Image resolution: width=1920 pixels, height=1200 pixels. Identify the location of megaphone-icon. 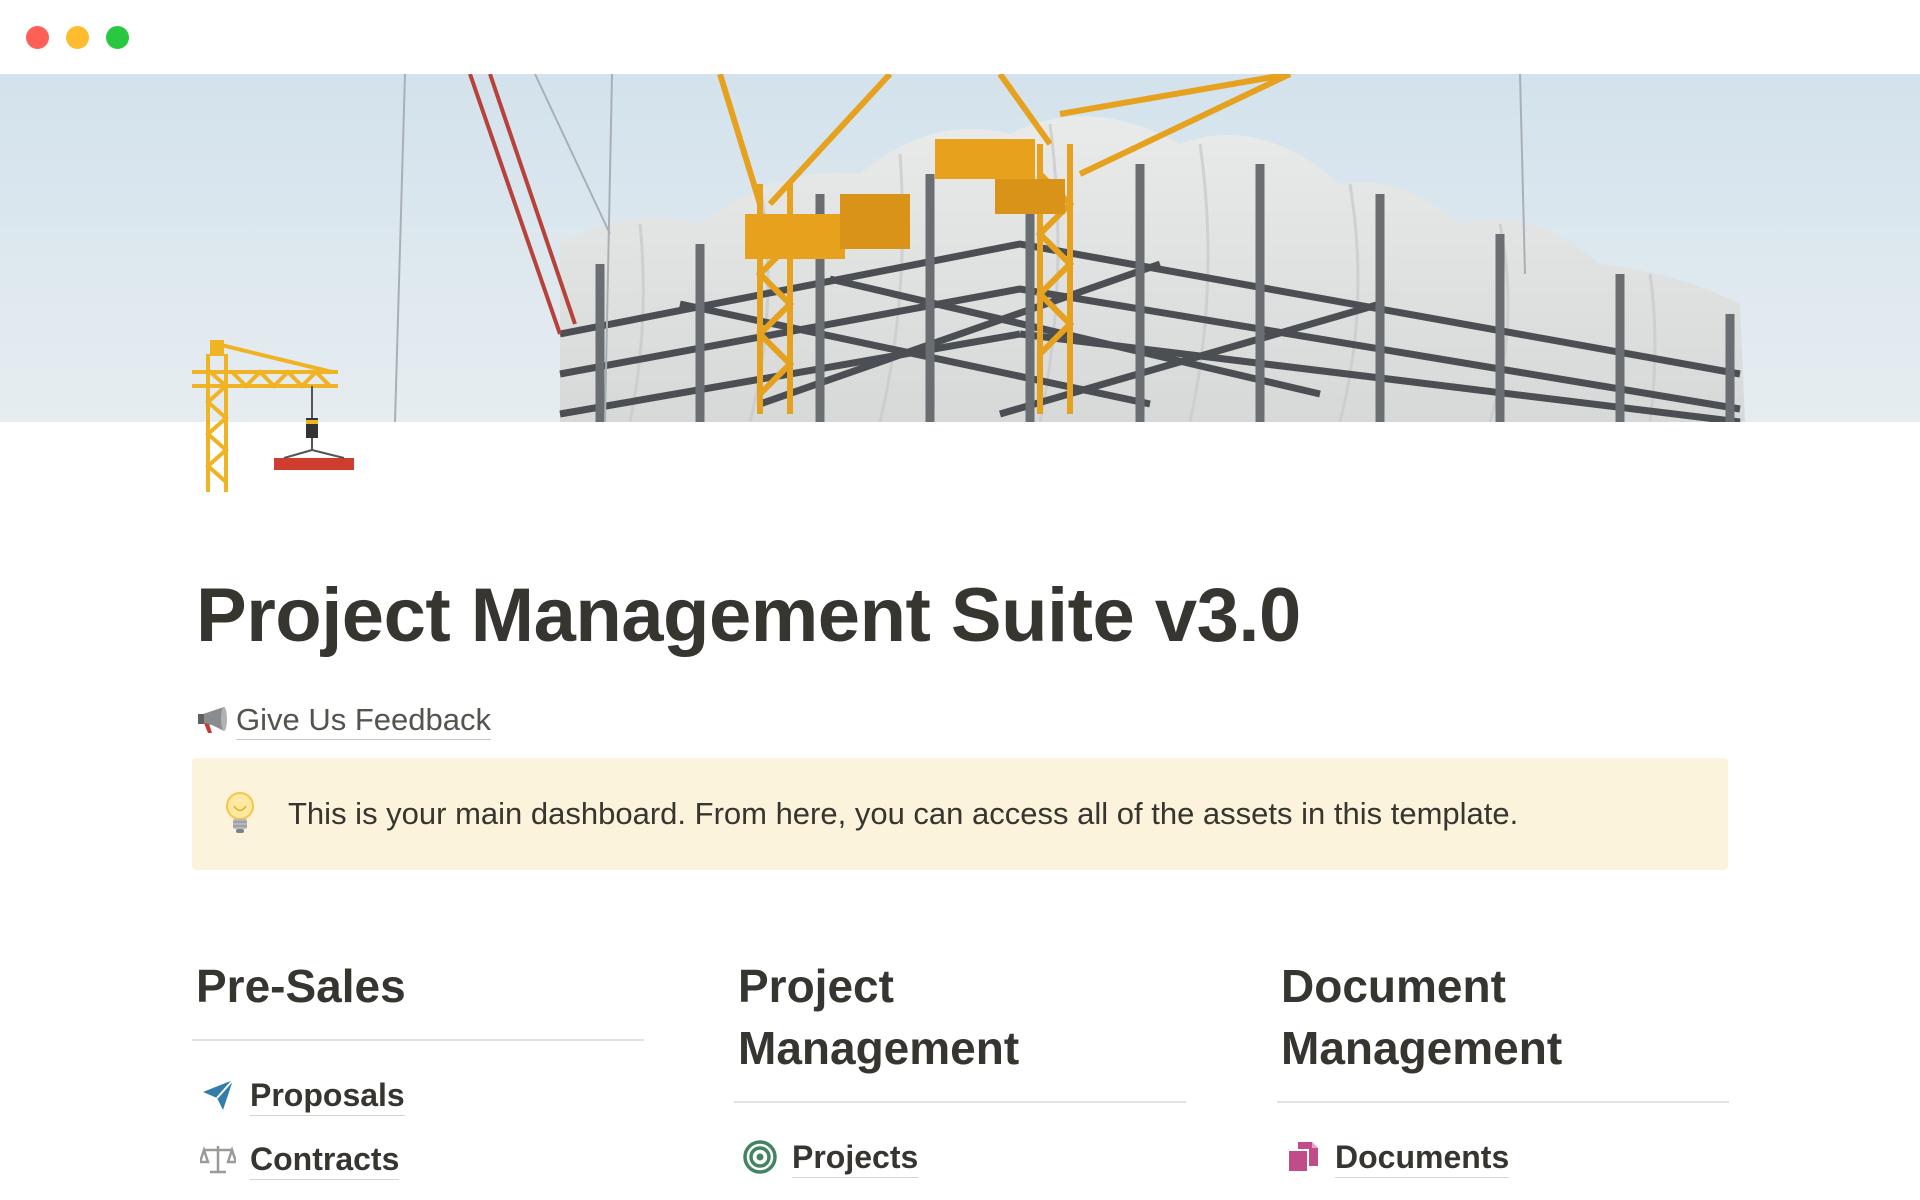
(213, 720).